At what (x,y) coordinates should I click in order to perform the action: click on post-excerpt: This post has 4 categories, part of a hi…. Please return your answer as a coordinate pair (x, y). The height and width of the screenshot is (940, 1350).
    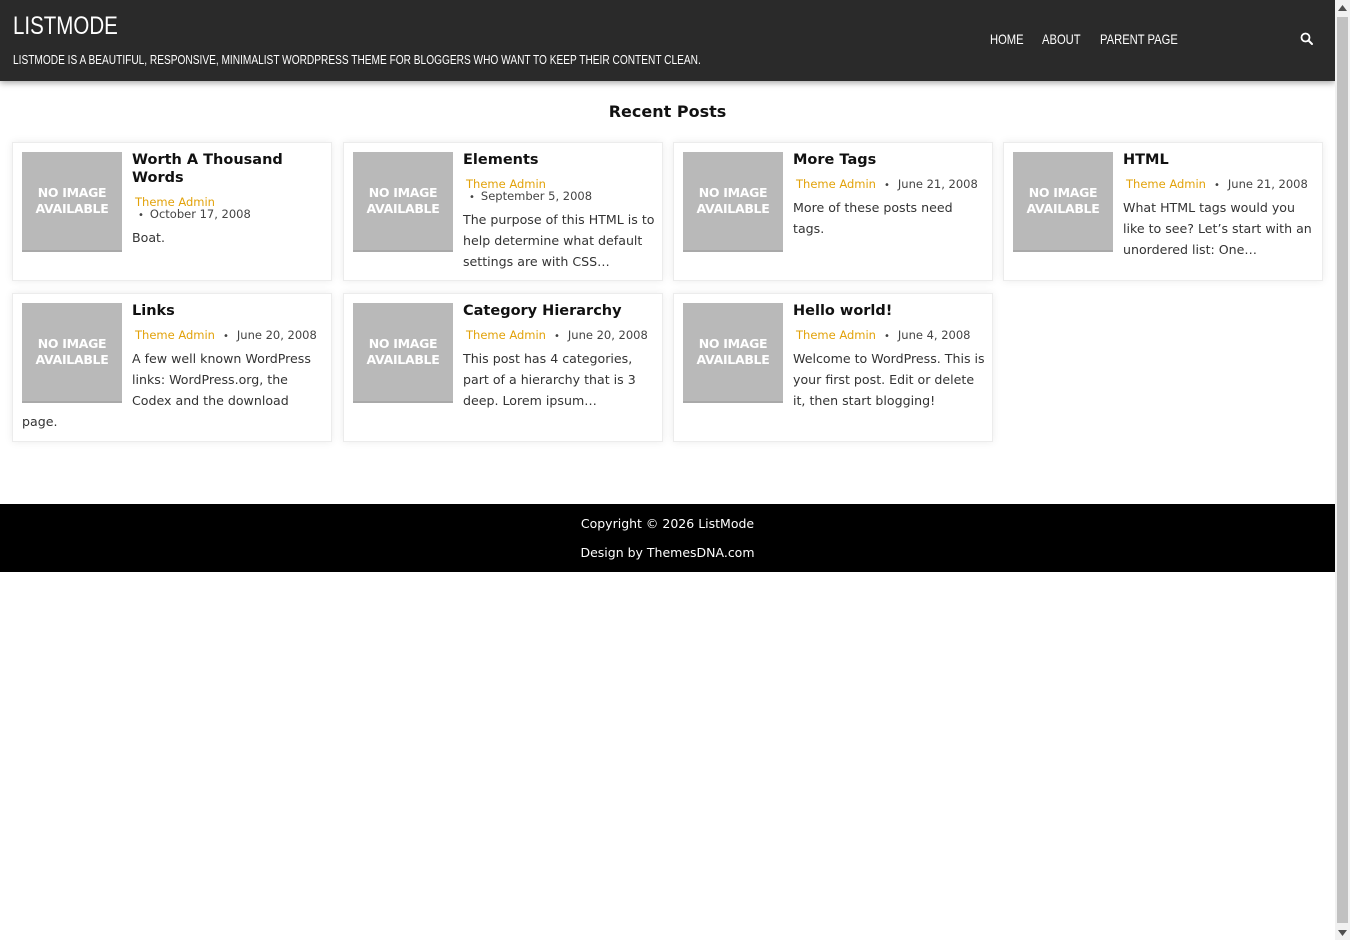
    Looking at the image, I should click on (549, 379).